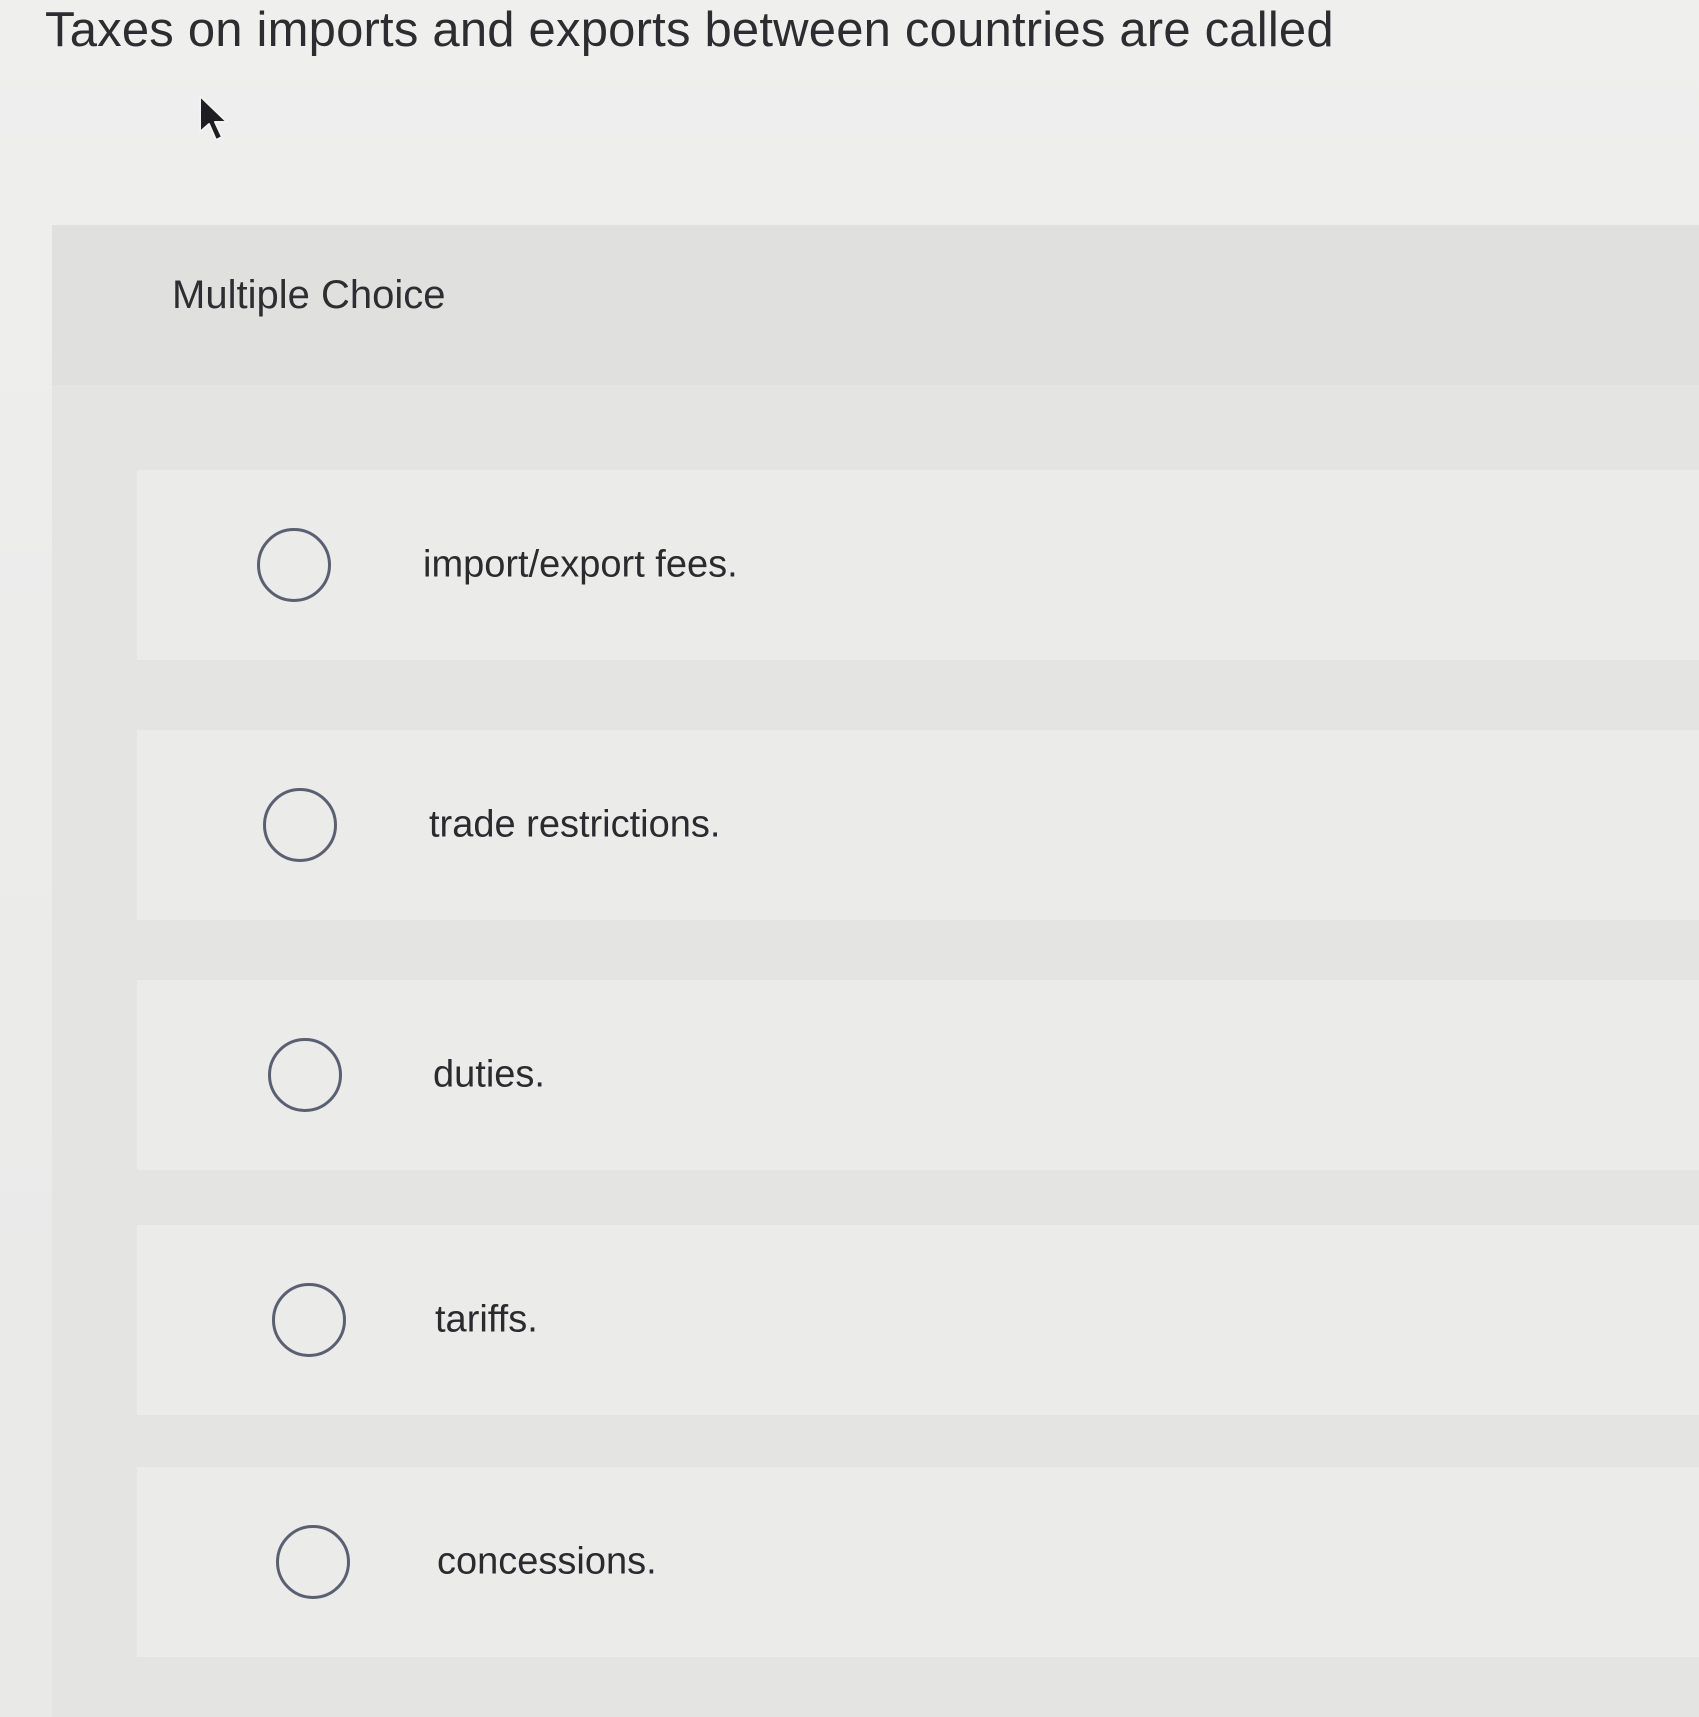 This screenshot has height=1717, width=1699. What do you see at coordinates (918, 825) in the screenshot?
I see `choice-option: trade restrictions.` at bounding box center [918, 825].